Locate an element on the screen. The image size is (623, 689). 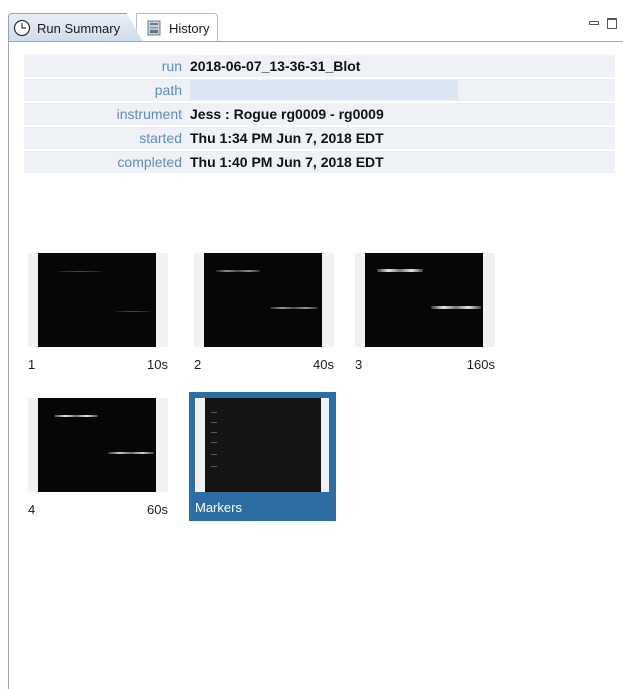
prop-value: 2018-06-07_13-36-31_Blot is located at coordinates (275, 66).